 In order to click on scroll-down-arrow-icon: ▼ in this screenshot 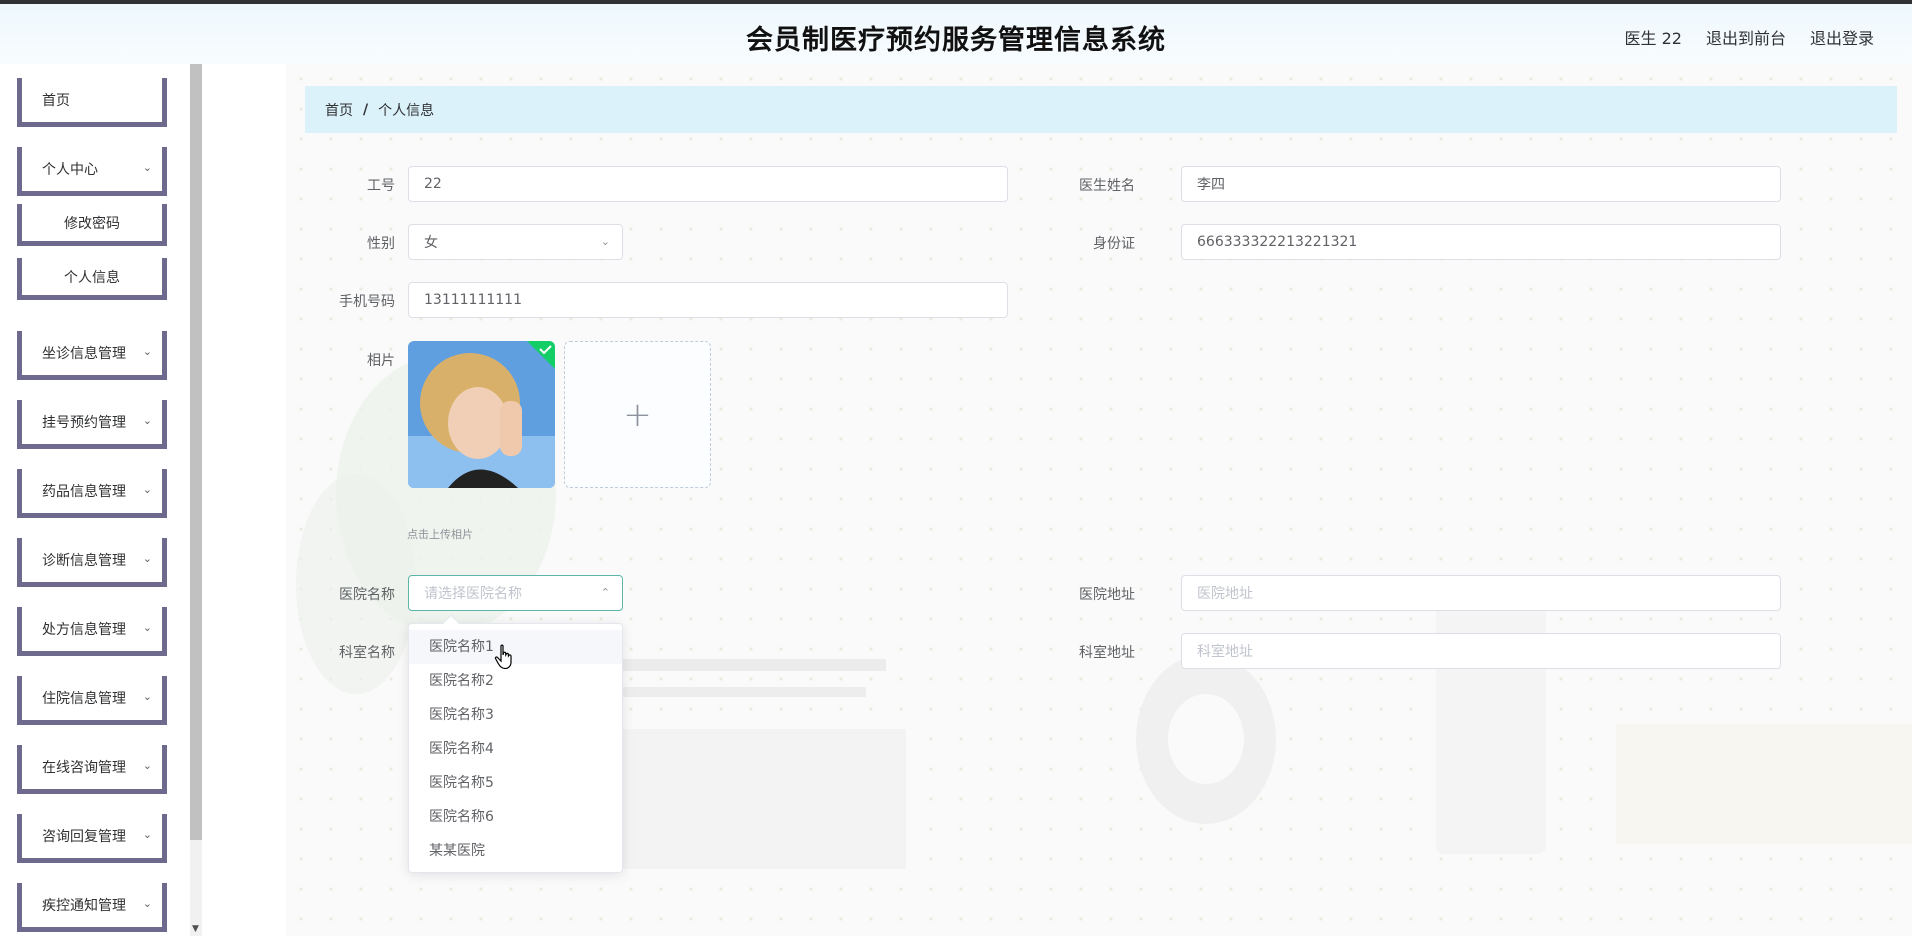, I will do `click(195, 929)`.